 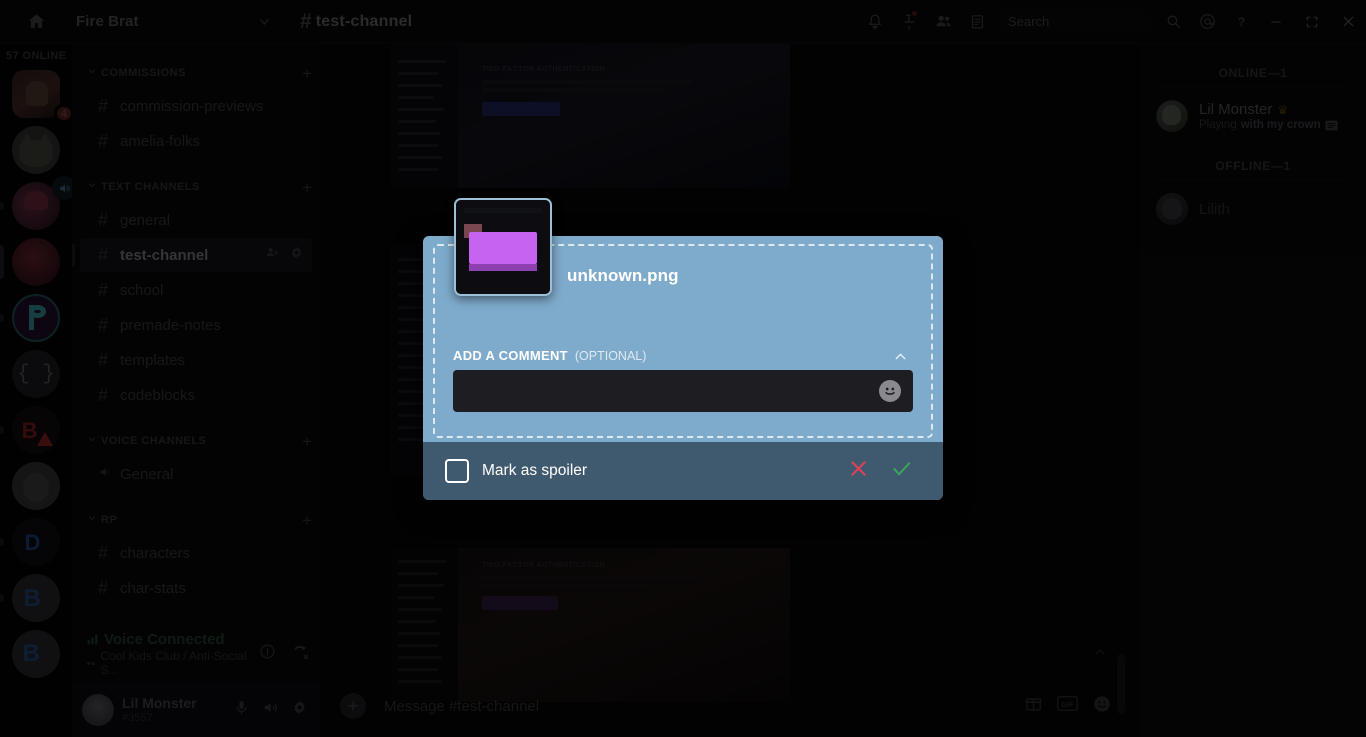 What do you see at coordinates (683, 471) in the screenshot?
I see `upload-modal-footer: Mark as spoiler` at bounding box center [683, 471].